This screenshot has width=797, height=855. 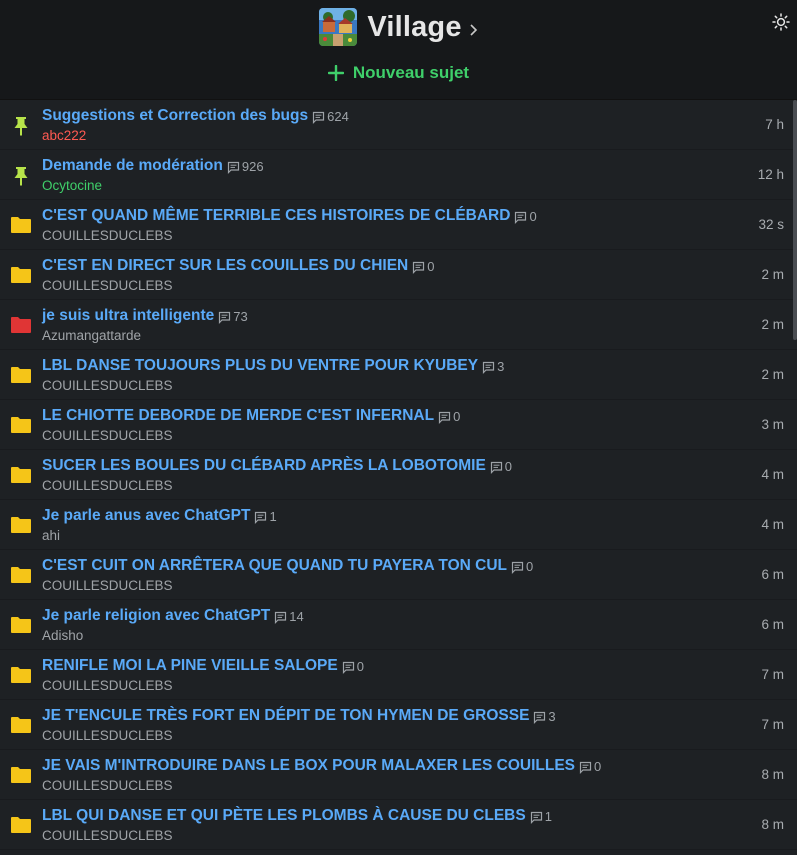 What do you see at coordinates (772, 474) in the screenshot?
I see `topic-time: 4 m` at bounding box center [772, 474].